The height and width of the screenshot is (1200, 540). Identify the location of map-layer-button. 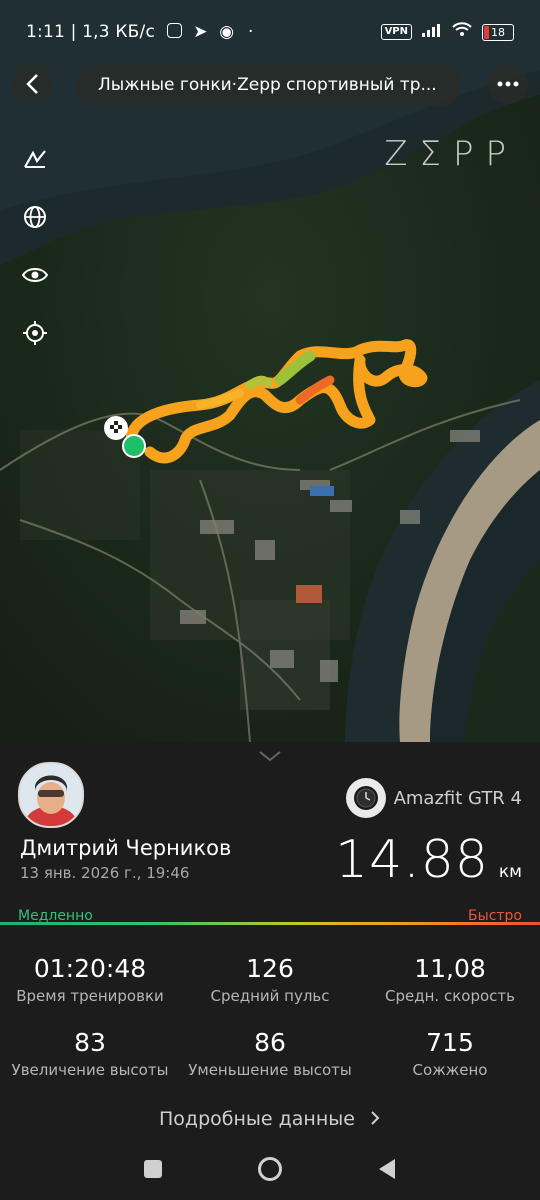
(35, 217).